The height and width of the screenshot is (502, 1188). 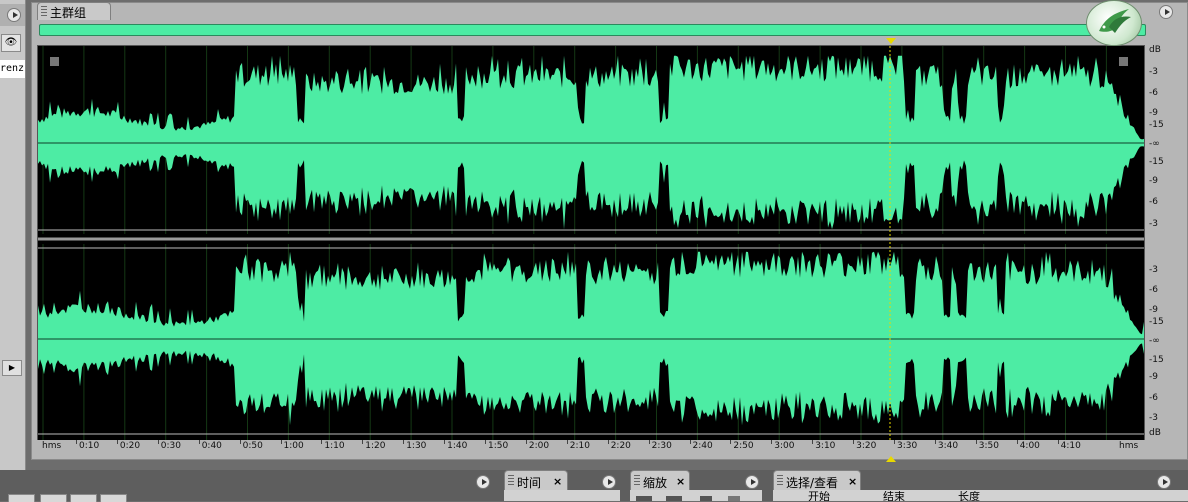 I want to click on column-start-header: 开始, so click(x=819, y=496).